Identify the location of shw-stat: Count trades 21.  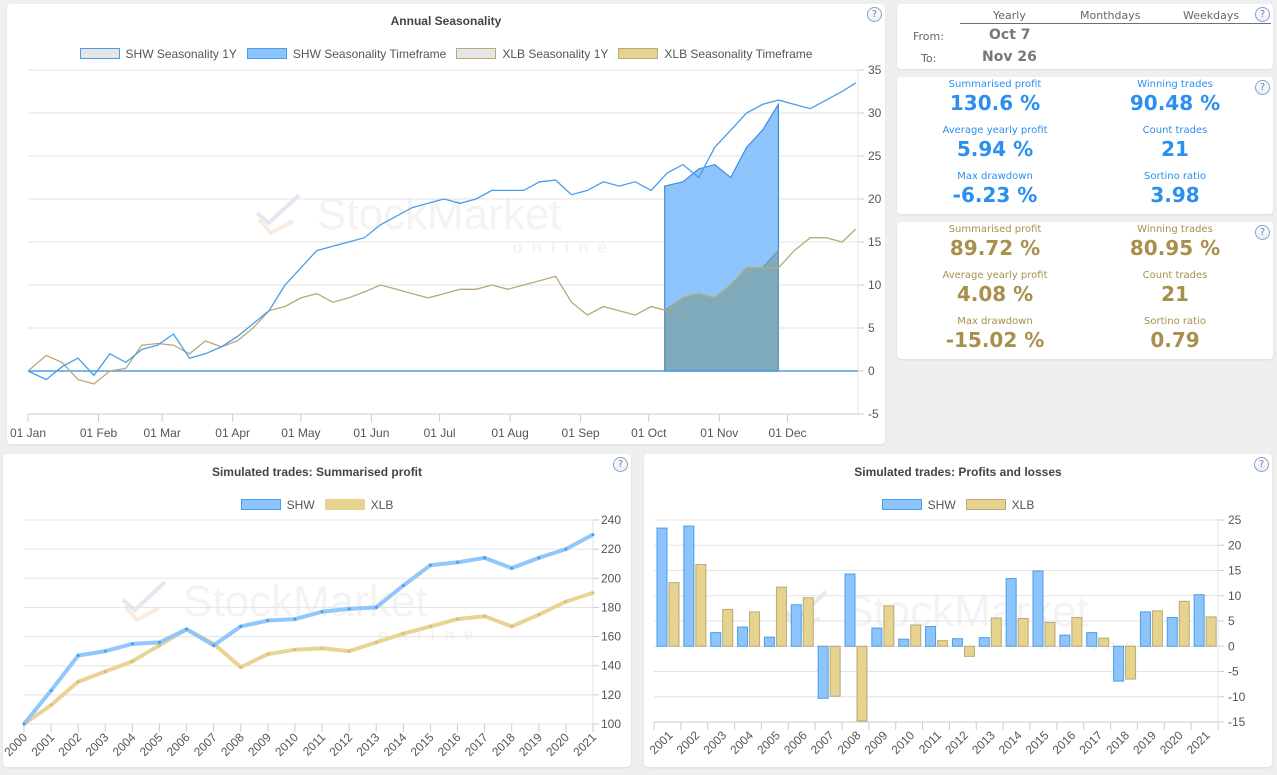
(1175, 143).